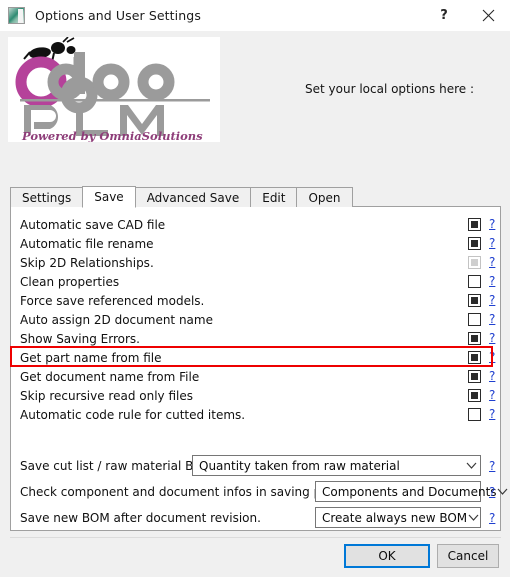 Image resolution: width=510 pixels, height=577 pixels. What do you see at coordinates (106, 395) in the screenshot?
I see `option-label: Skip recursive read only files` at bounding box center [106, 395].